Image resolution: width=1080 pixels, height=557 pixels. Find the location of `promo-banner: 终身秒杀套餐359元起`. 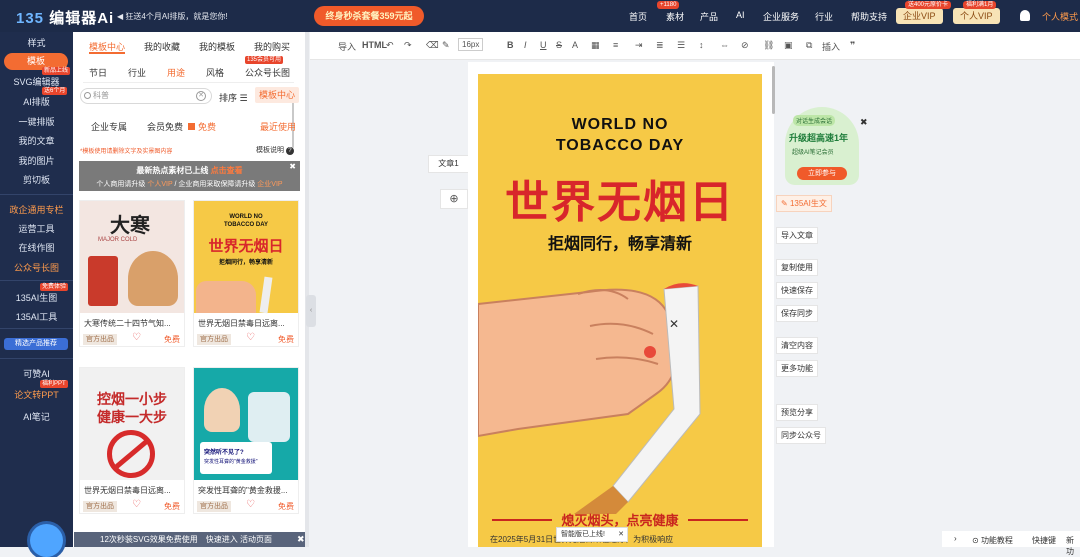

promo-banner: 终身秒杀套餐359元起 is located at coordinates (369, 16).